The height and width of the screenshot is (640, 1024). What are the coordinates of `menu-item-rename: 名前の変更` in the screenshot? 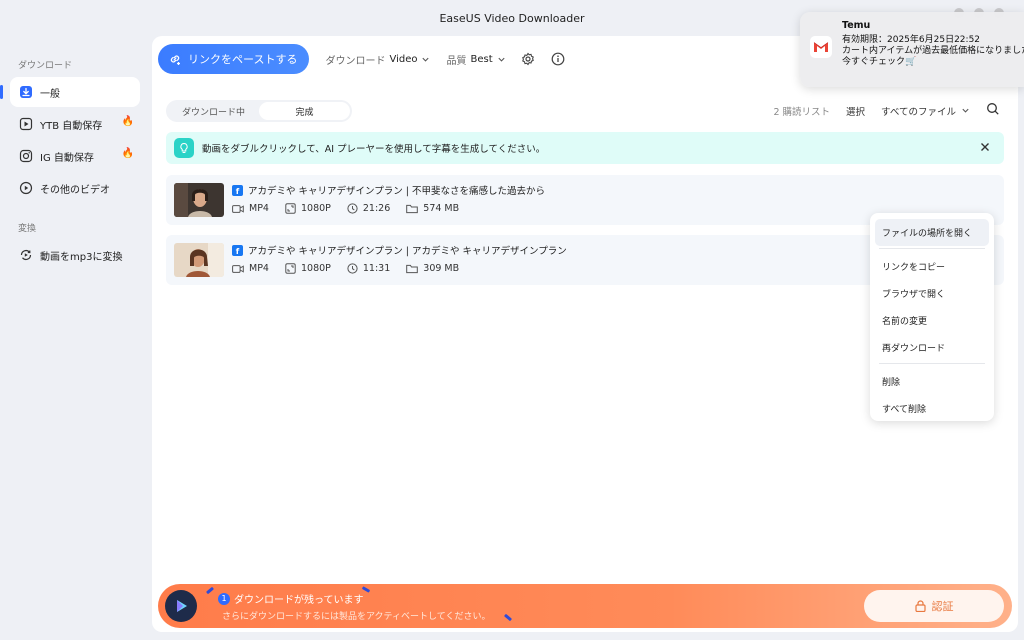 It's located at (932, 320).